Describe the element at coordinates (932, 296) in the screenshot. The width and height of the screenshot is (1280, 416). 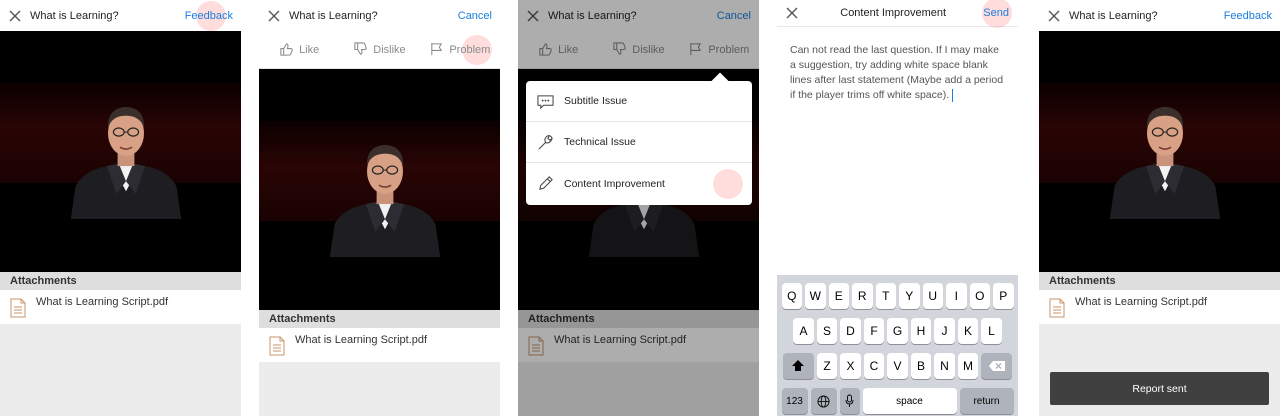
I see `key-u: U` at that location.